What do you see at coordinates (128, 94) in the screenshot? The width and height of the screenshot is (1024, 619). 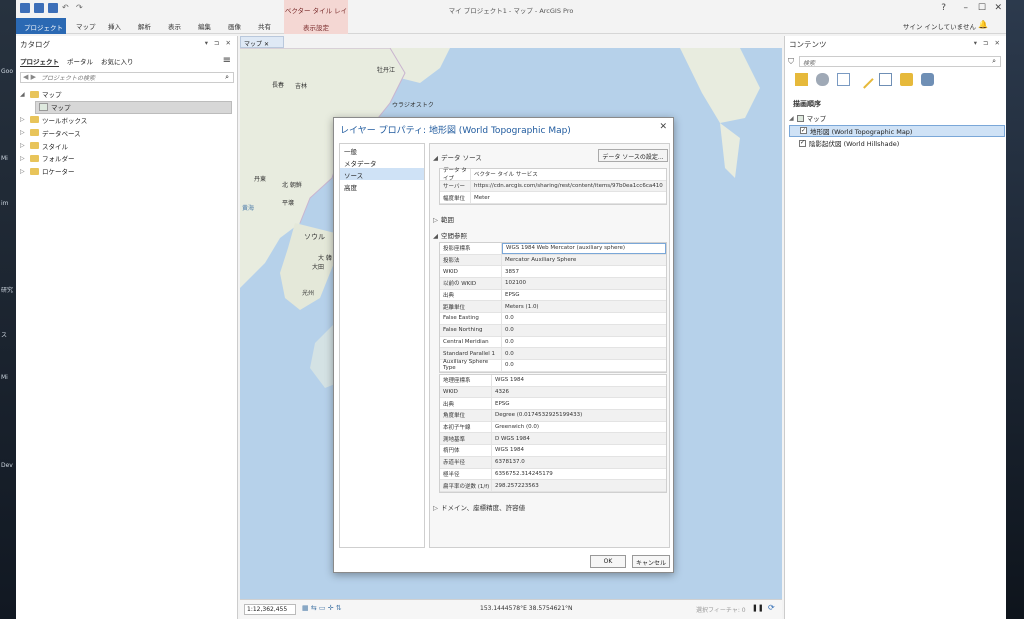 I see `tree-item-maps: ◢ マップ` at bounding box center [128, 94].